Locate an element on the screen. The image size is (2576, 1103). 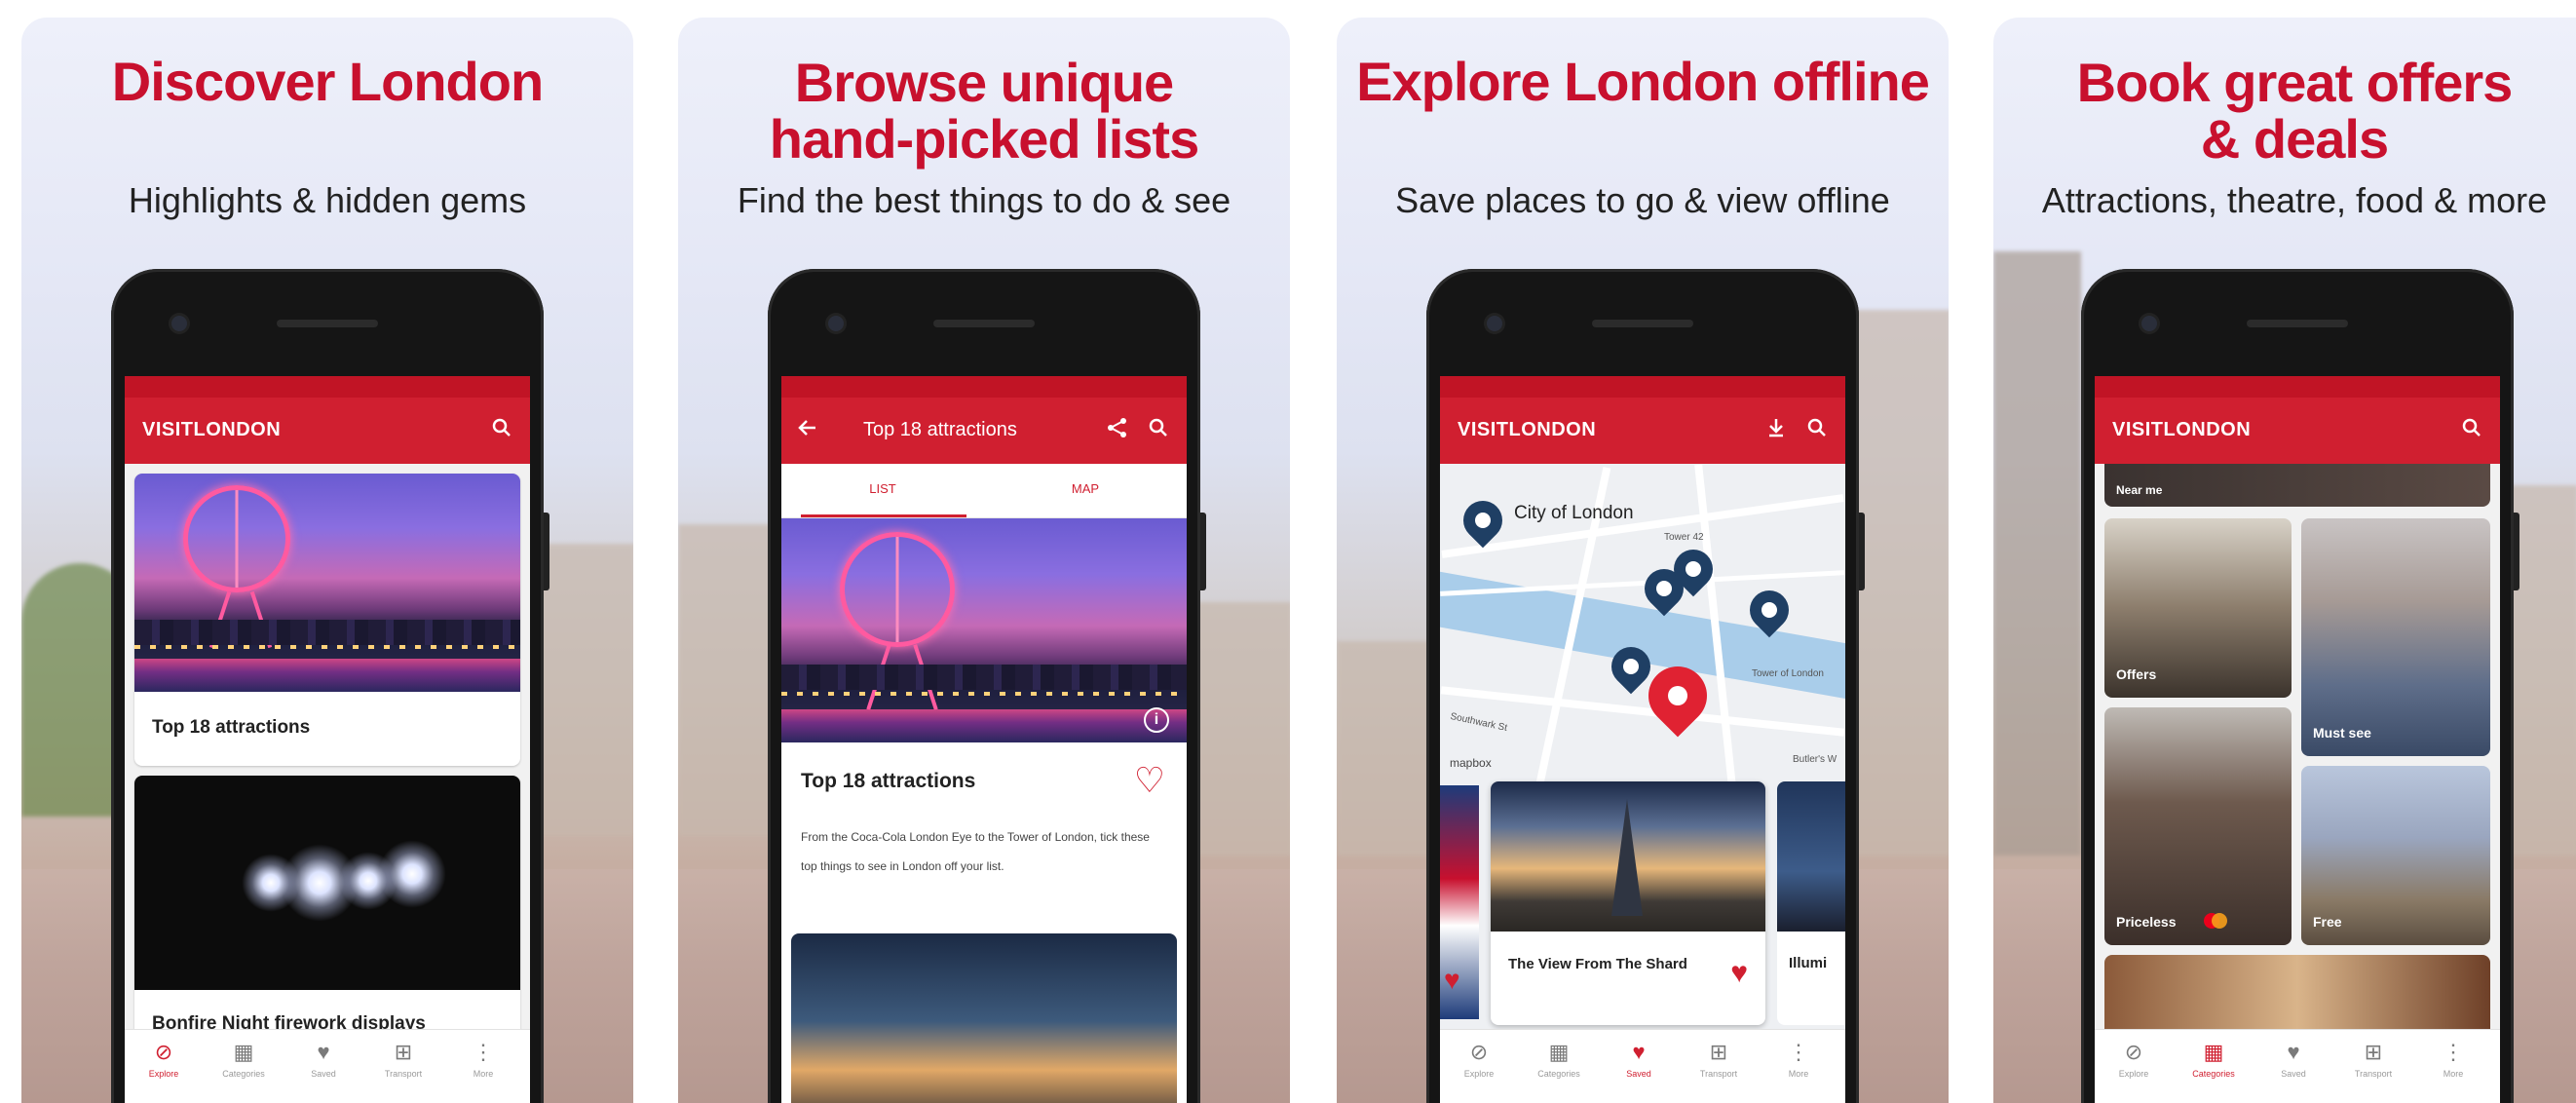
category-tile-offers: Offers is located at coordinates (2198, 608).